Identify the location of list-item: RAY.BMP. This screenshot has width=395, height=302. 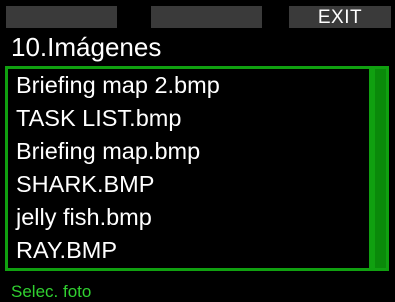
(66, 250).